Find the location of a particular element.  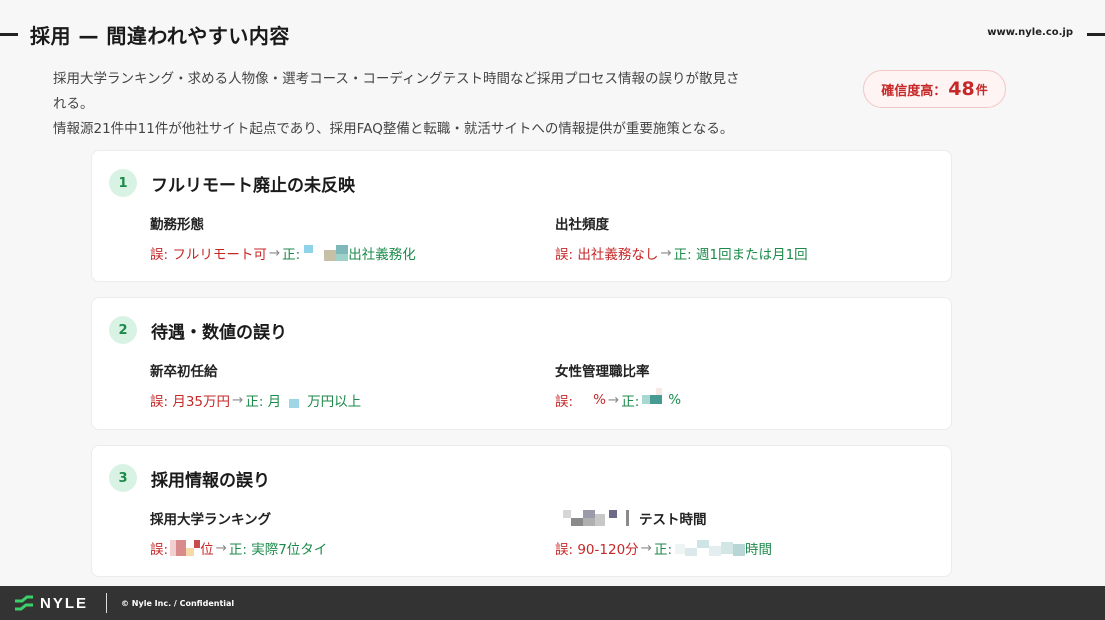

item-label: 女性管理職比率 is located at coordinates (602, 372).